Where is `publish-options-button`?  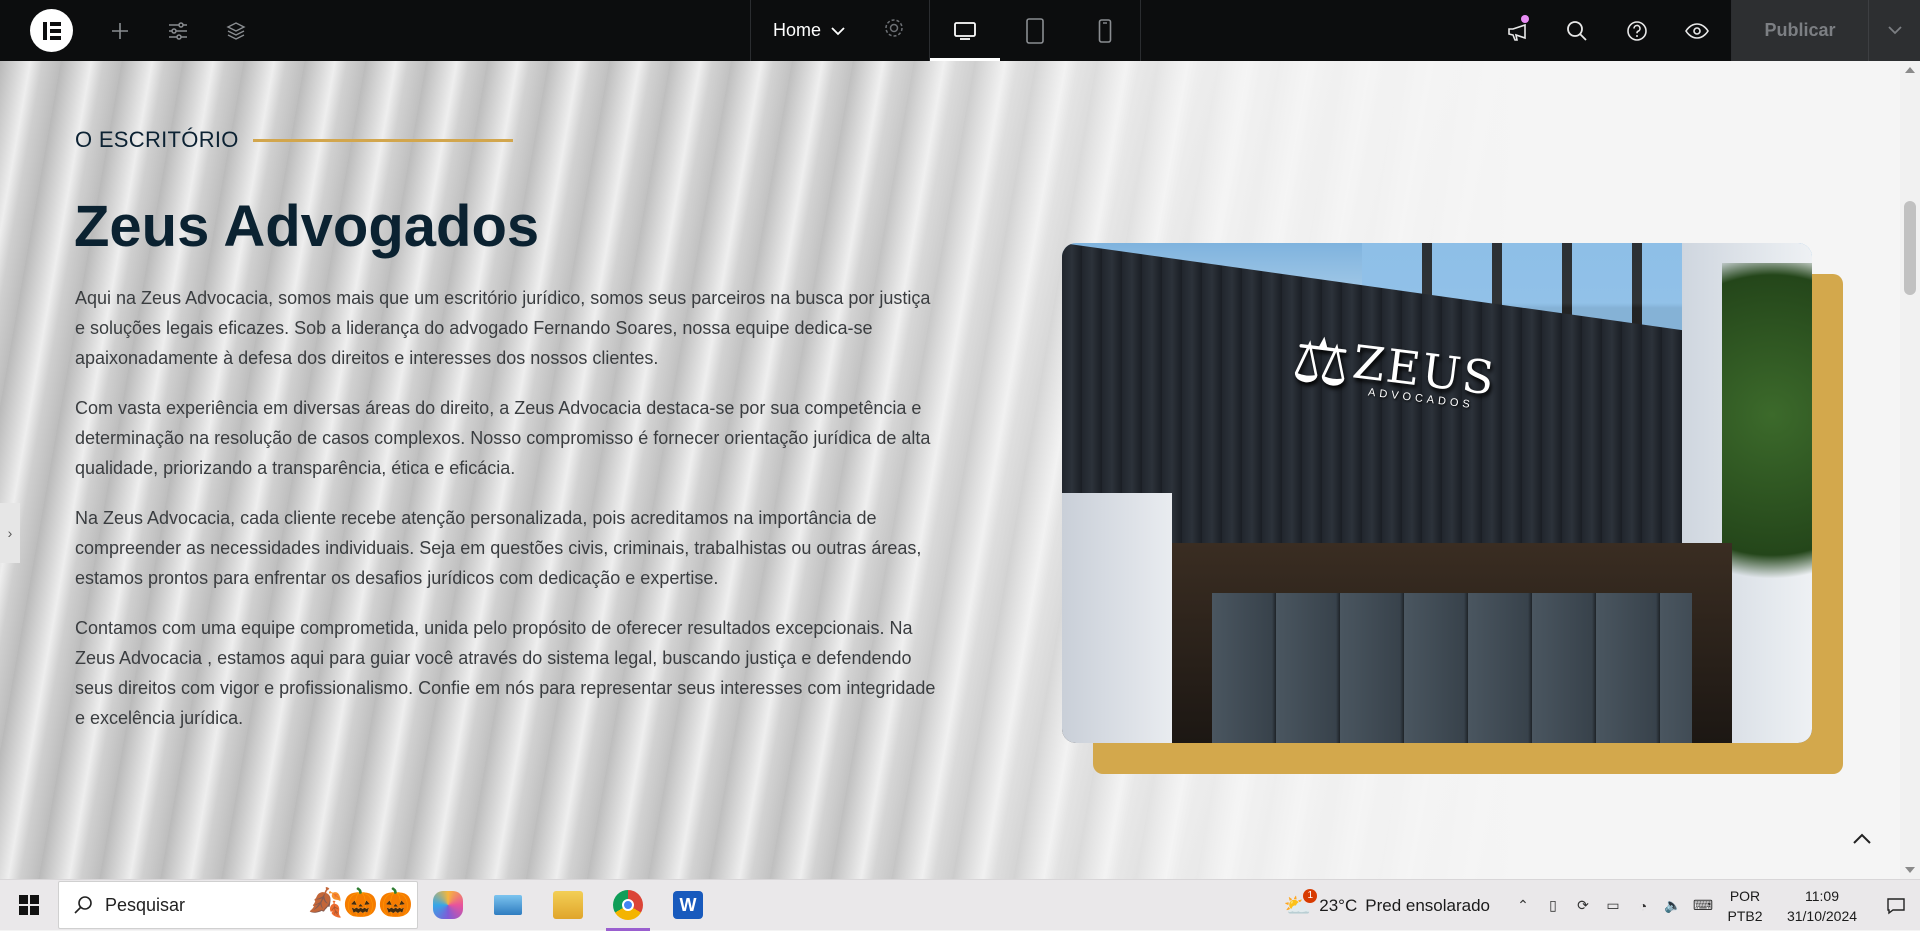 publish-options-button is located at coordinates (1894, 30).